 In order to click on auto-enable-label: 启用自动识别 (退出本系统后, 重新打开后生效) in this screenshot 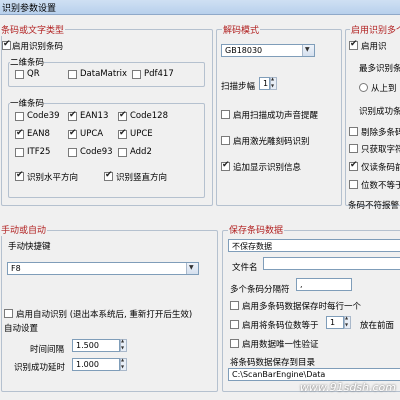, I will do `click(104, 315)`.